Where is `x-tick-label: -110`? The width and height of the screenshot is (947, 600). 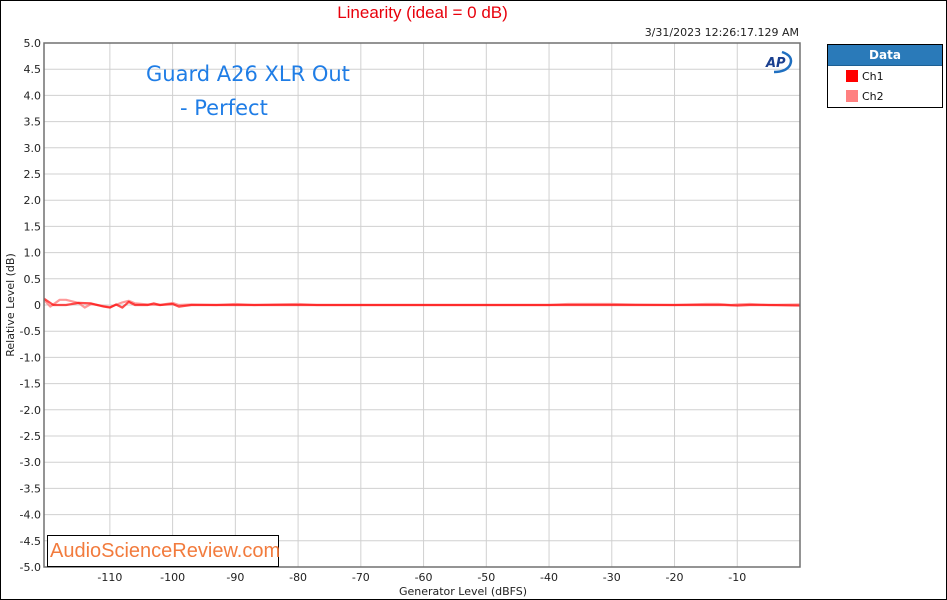
x-tick-label: -110 is located at coordinates (109, 577).